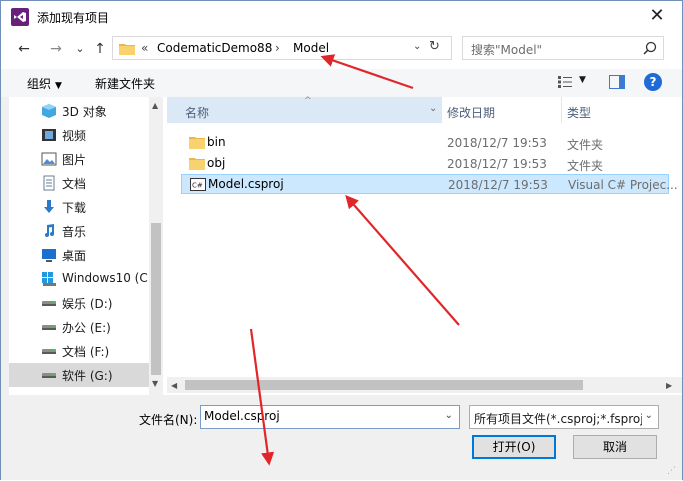  What do you see at coordinates (425, 143) in the screenshot?
I see `file-row: bin 2018/12/7 19:53 文件夹` at bounding box center [425, 143].